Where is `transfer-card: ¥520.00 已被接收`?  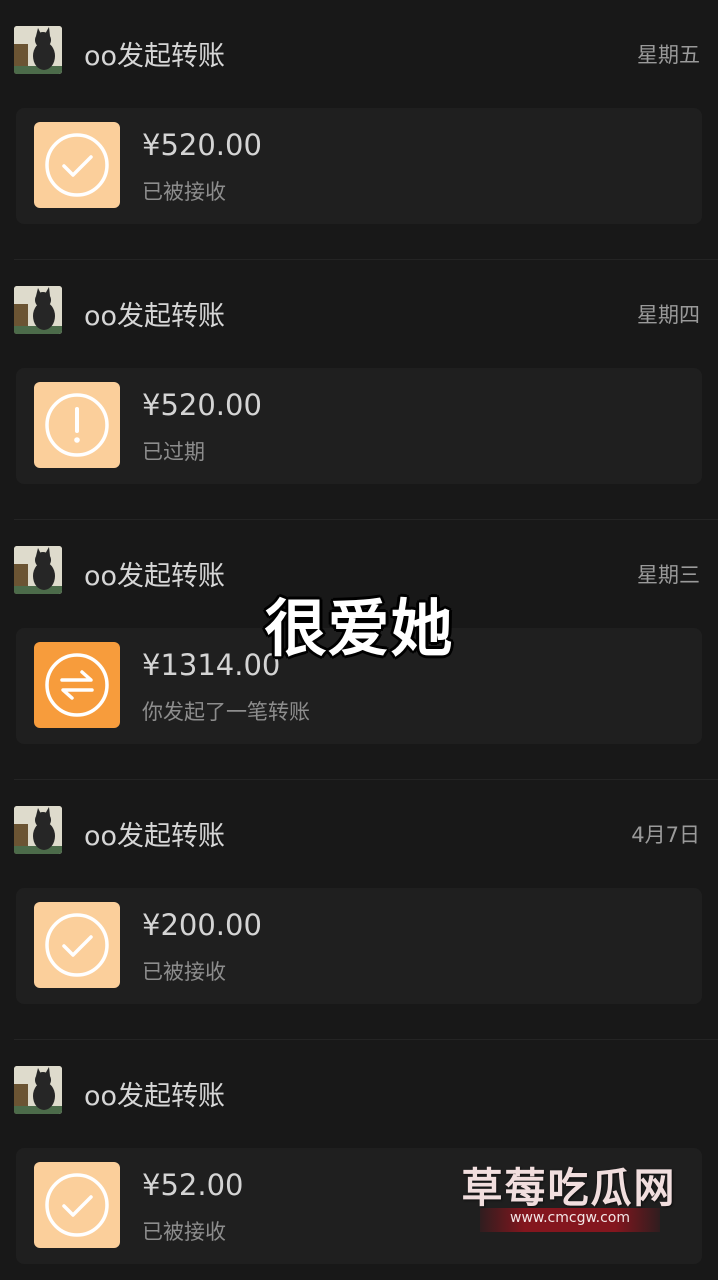 transfer-card: ¥520.00 已被接收 is located at coordinates (359, 166).